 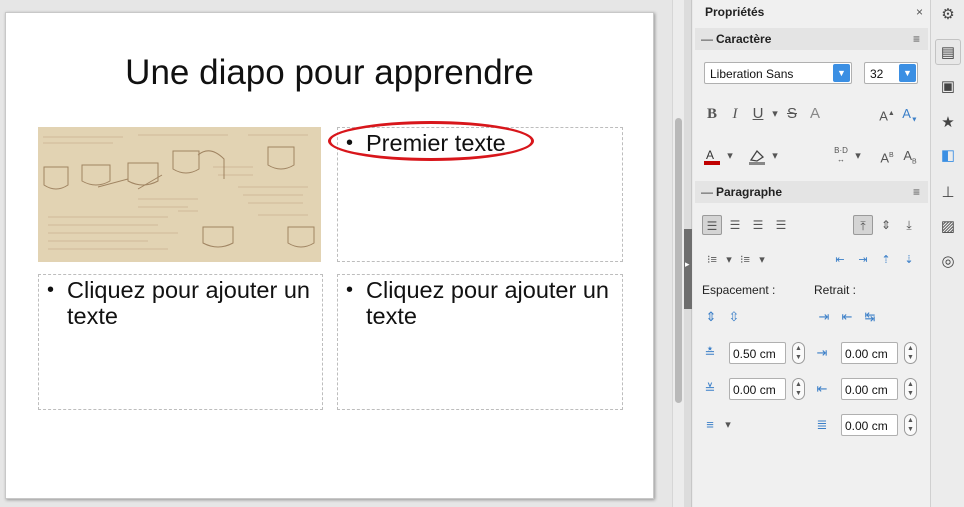 What do you see at coordinates (712, 114) in the screenshot?
I see `bold-button: B` at bounding box center [712, 114].